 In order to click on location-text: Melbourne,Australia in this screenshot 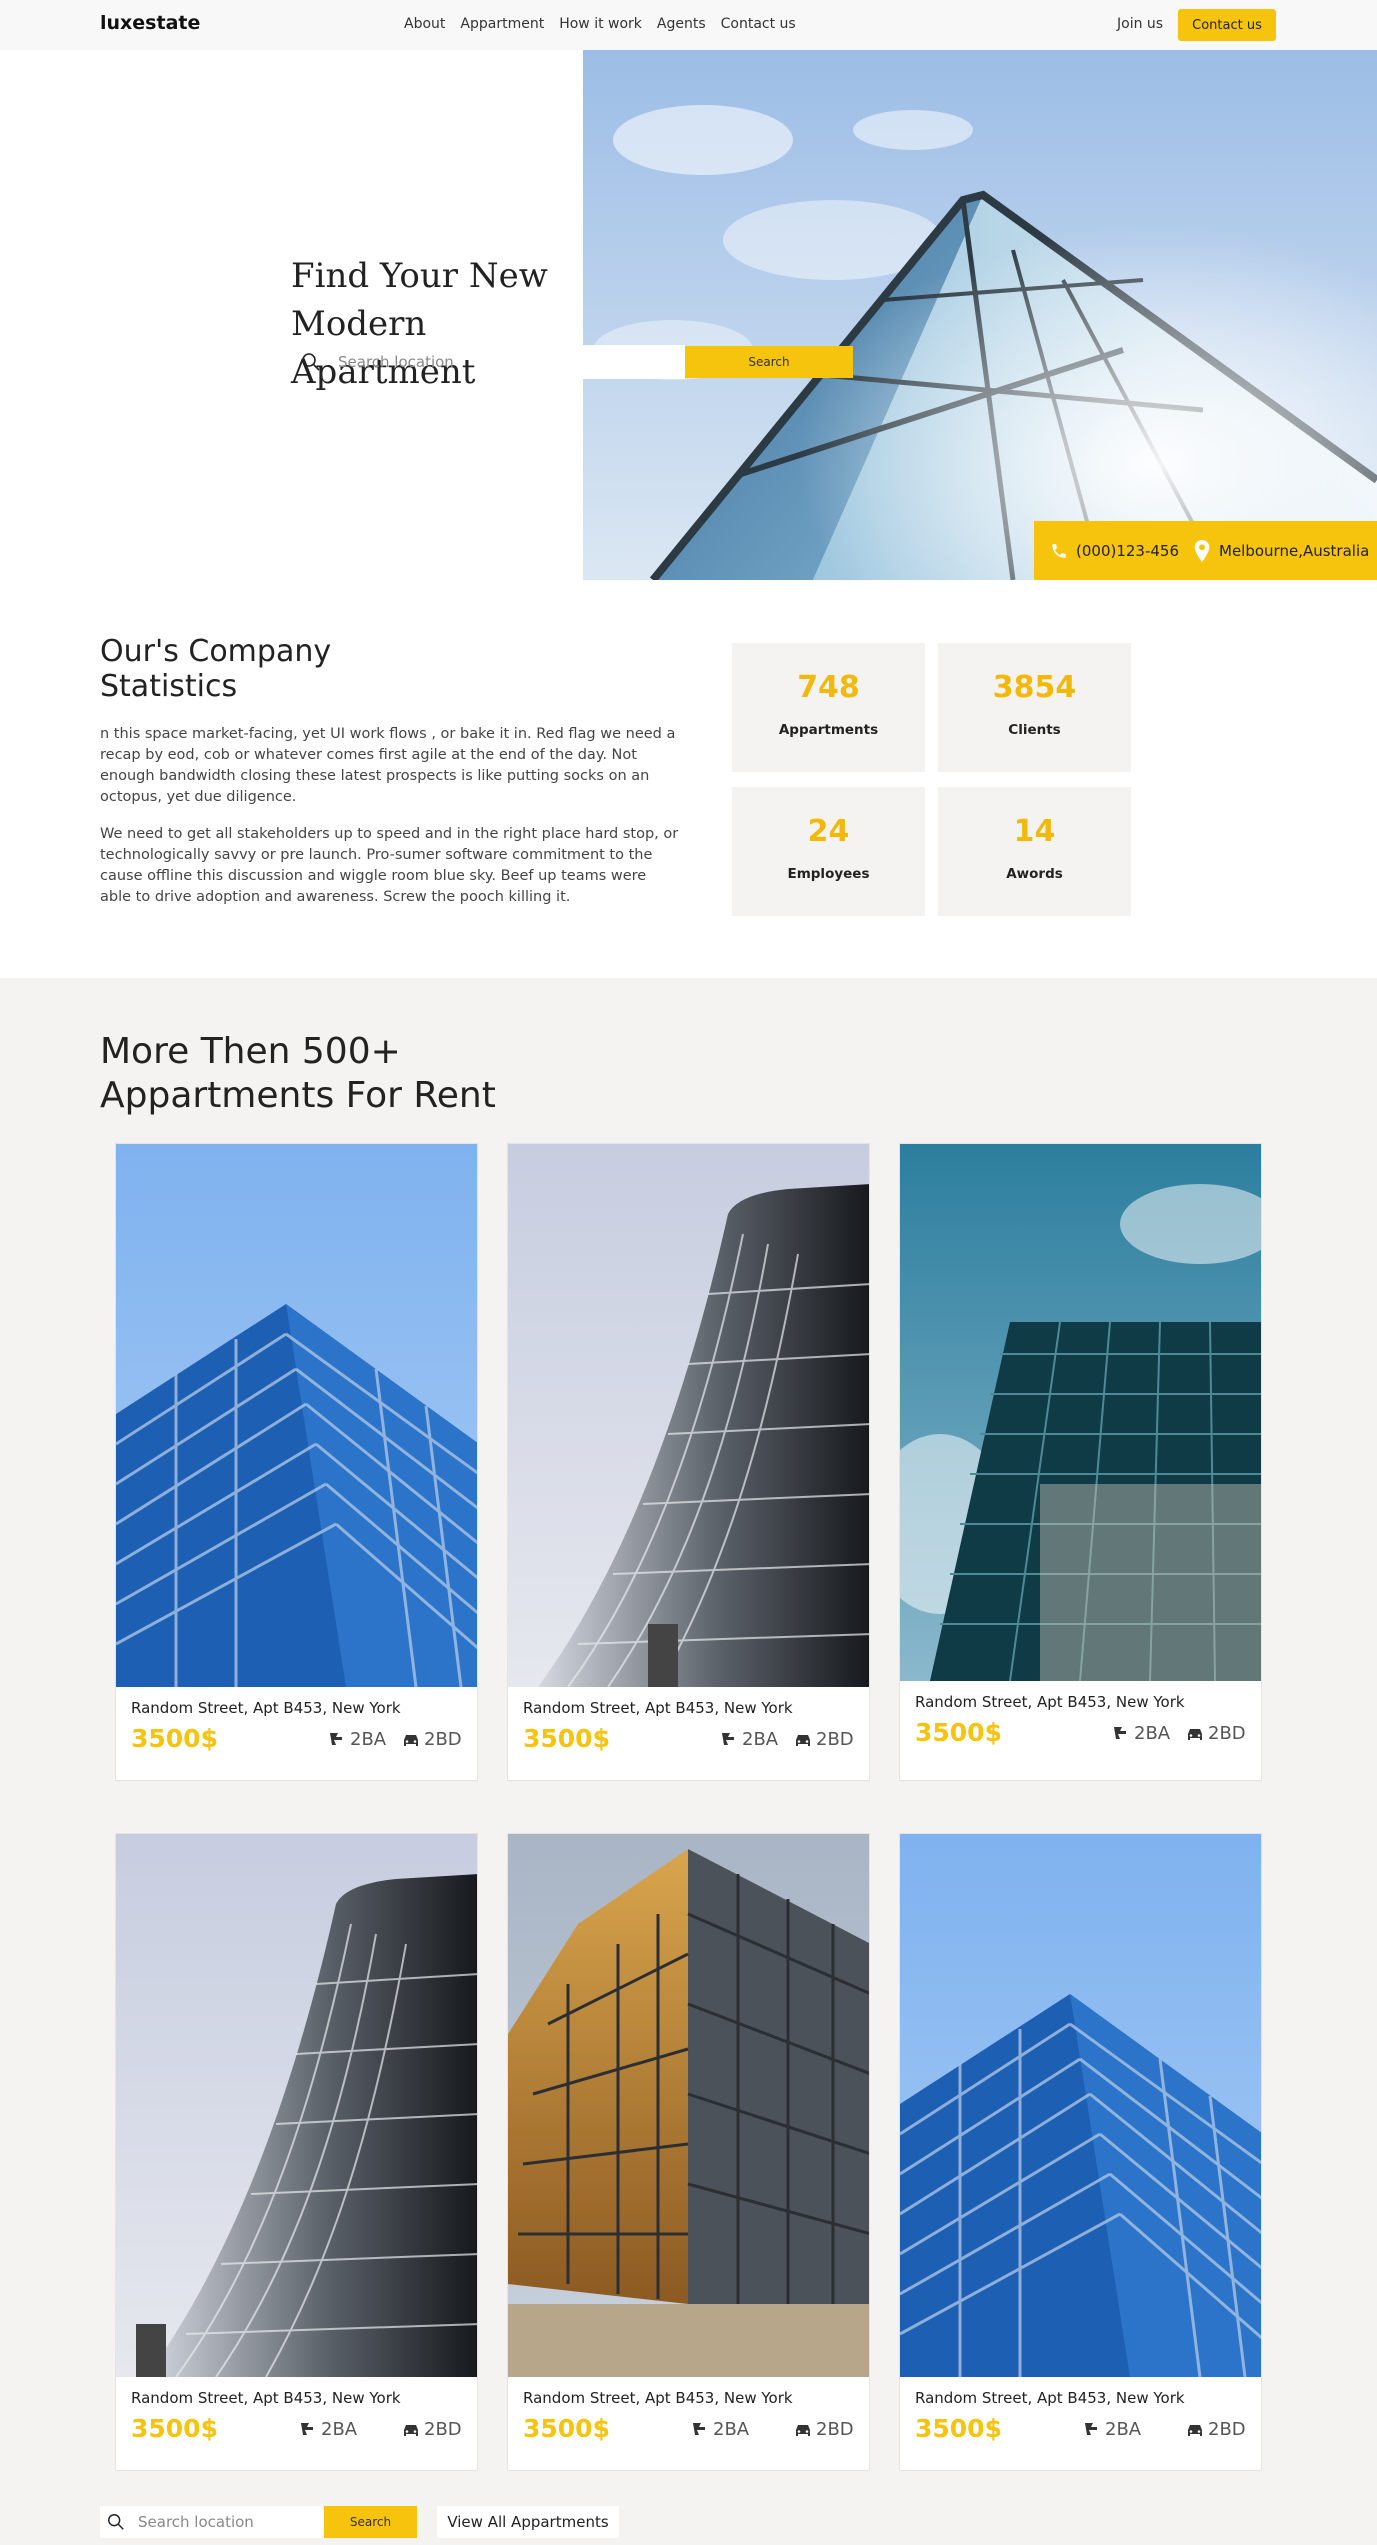, I will do `click(1294, 550)`.